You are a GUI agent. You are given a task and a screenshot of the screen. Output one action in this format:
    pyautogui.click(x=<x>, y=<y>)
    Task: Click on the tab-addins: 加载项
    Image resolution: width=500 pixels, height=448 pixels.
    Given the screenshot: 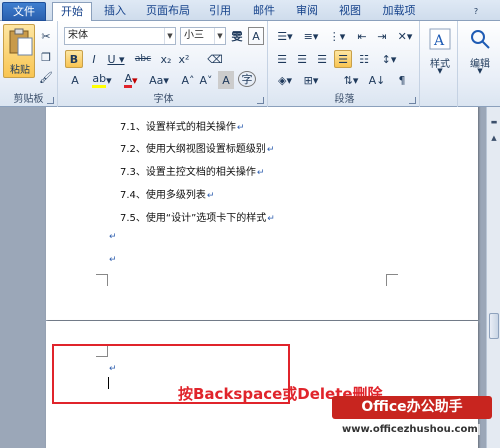 What is the action you would take?
    pyautogui.click(x=399, y=11)
    